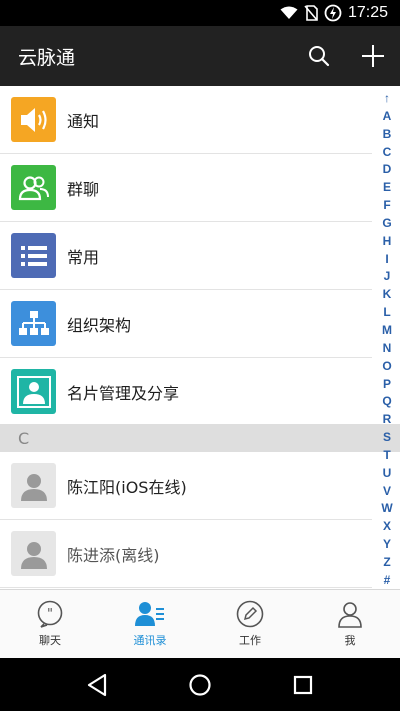 The height and width of the screenshot is (711, 400). Describe the element at coordinates (387, 134) in the screenshot. I see `index-letter: B` at that location.